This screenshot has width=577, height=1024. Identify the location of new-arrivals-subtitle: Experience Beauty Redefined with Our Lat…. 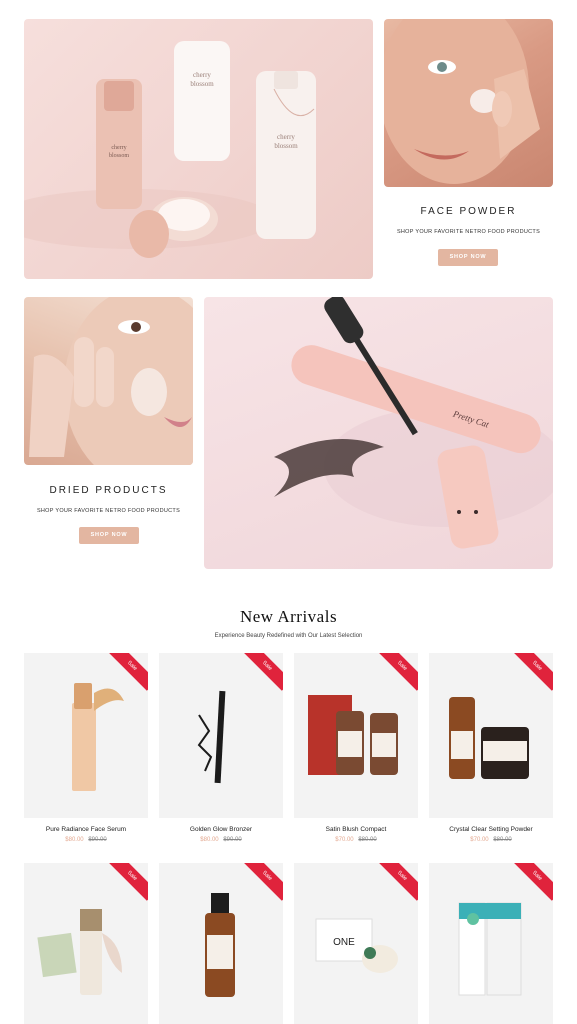
(288, 636).